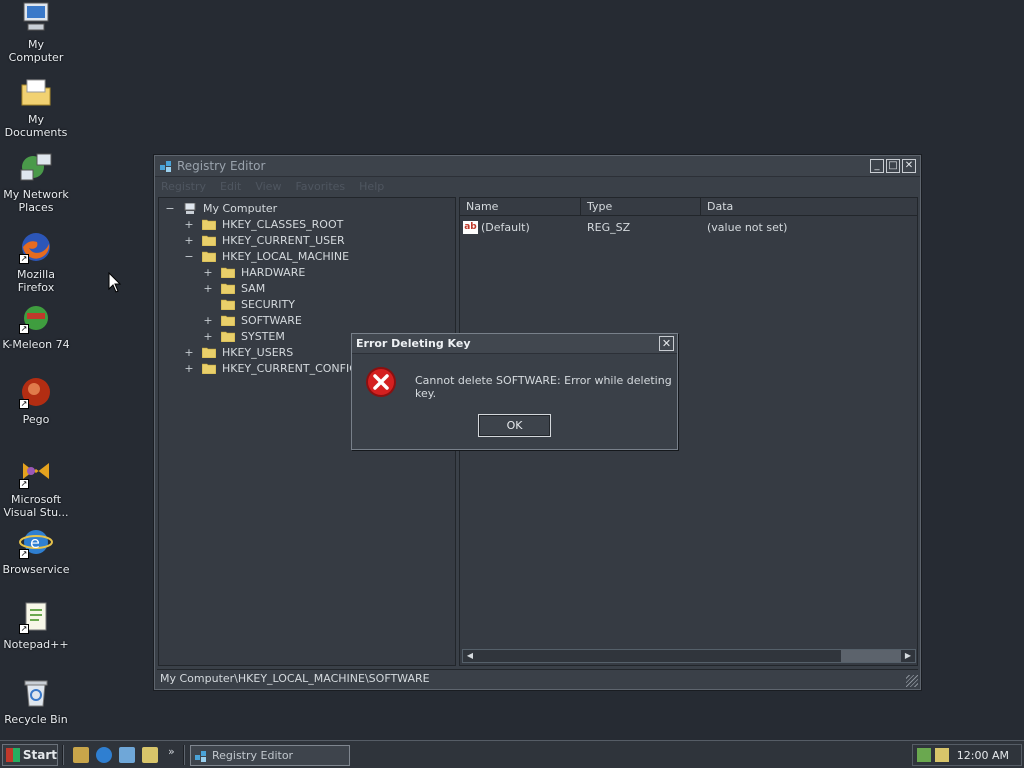 The image size is (1024, 768). Describe the element at coordinates (243, 336) in the screenshot. I see `tree-node: + SYSTEM` at that location.